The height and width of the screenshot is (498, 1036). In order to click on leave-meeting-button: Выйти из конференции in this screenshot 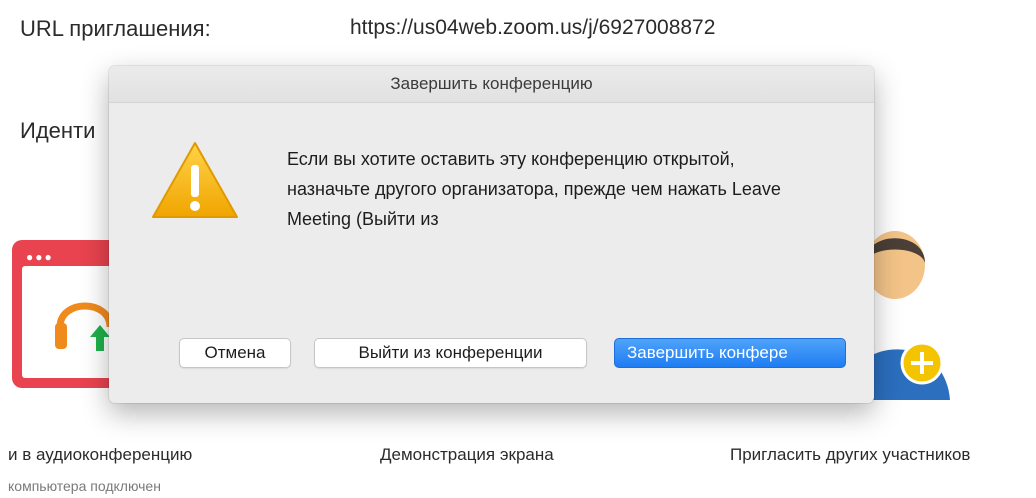, I will do `click(450, 353)`.